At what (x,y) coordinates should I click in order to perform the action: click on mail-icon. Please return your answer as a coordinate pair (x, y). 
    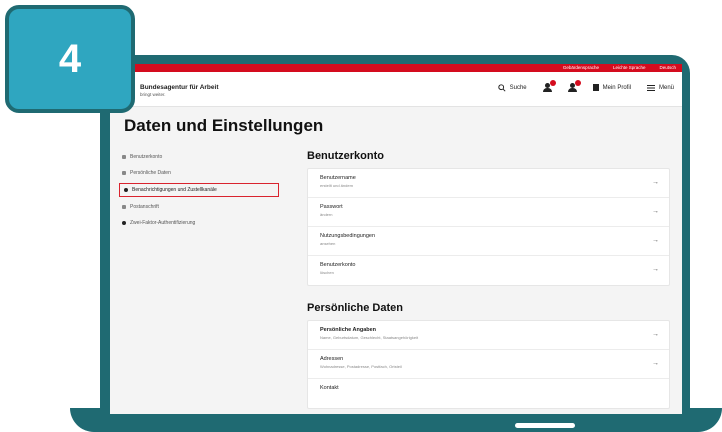
    Looking at the image, I should click on (124, 207).